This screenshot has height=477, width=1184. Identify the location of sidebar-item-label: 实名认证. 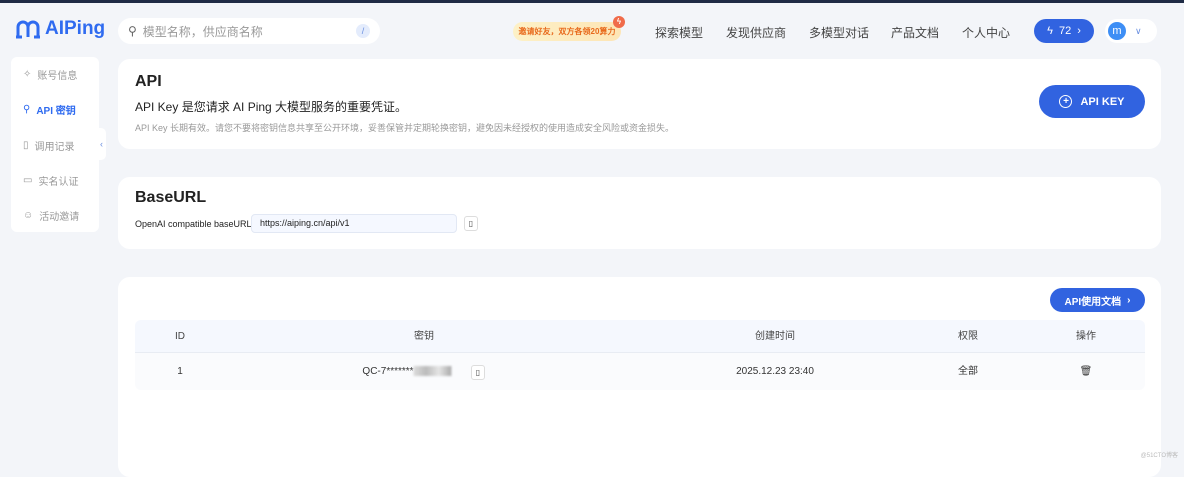
(58, 182).